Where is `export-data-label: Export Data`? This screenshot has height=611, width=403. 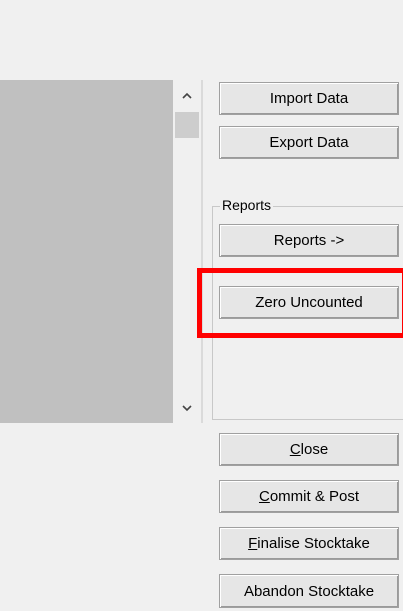
export-data-label: Export Data is located at coordinates (309, 142).